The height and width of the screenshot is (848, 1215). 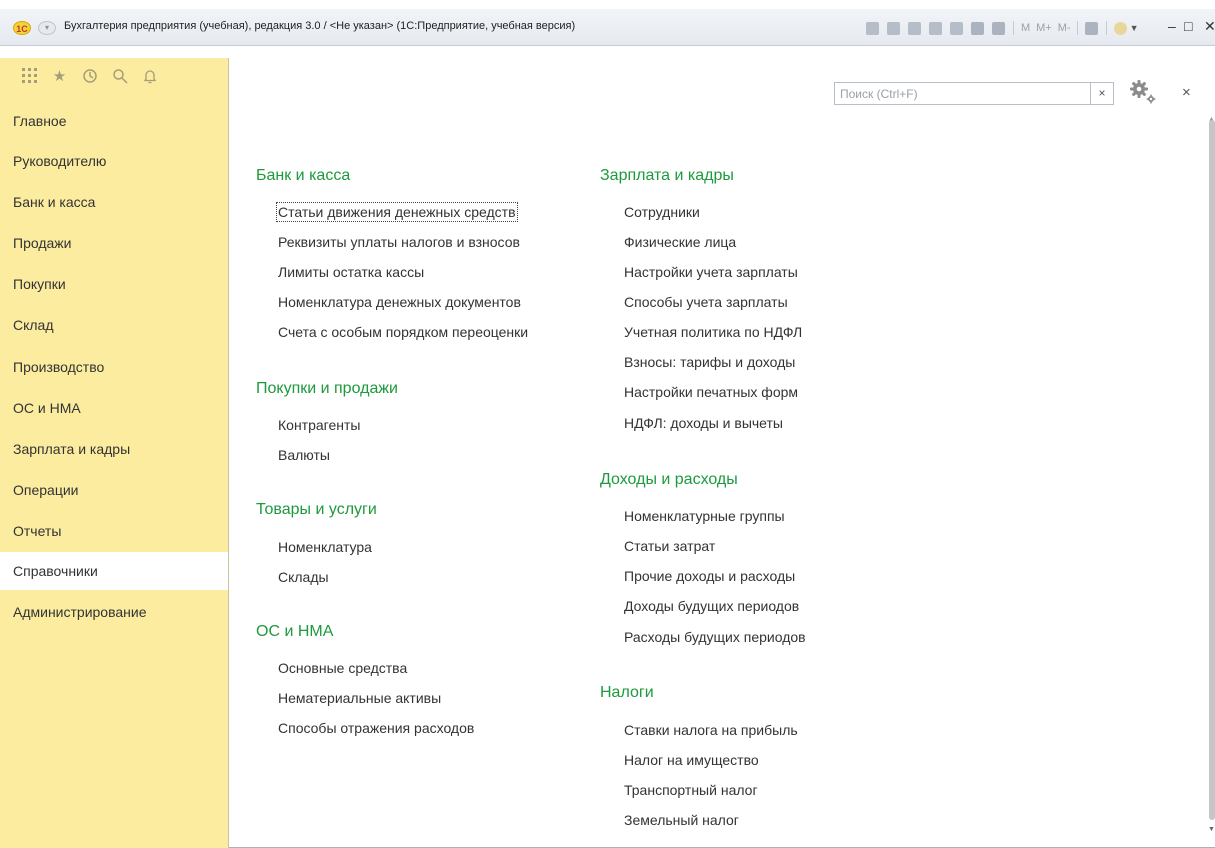 What do you see at coordinates (1102, 93) in the screenshot?
I see `search-clear-button: ×` at bounding box center [1102, 93].